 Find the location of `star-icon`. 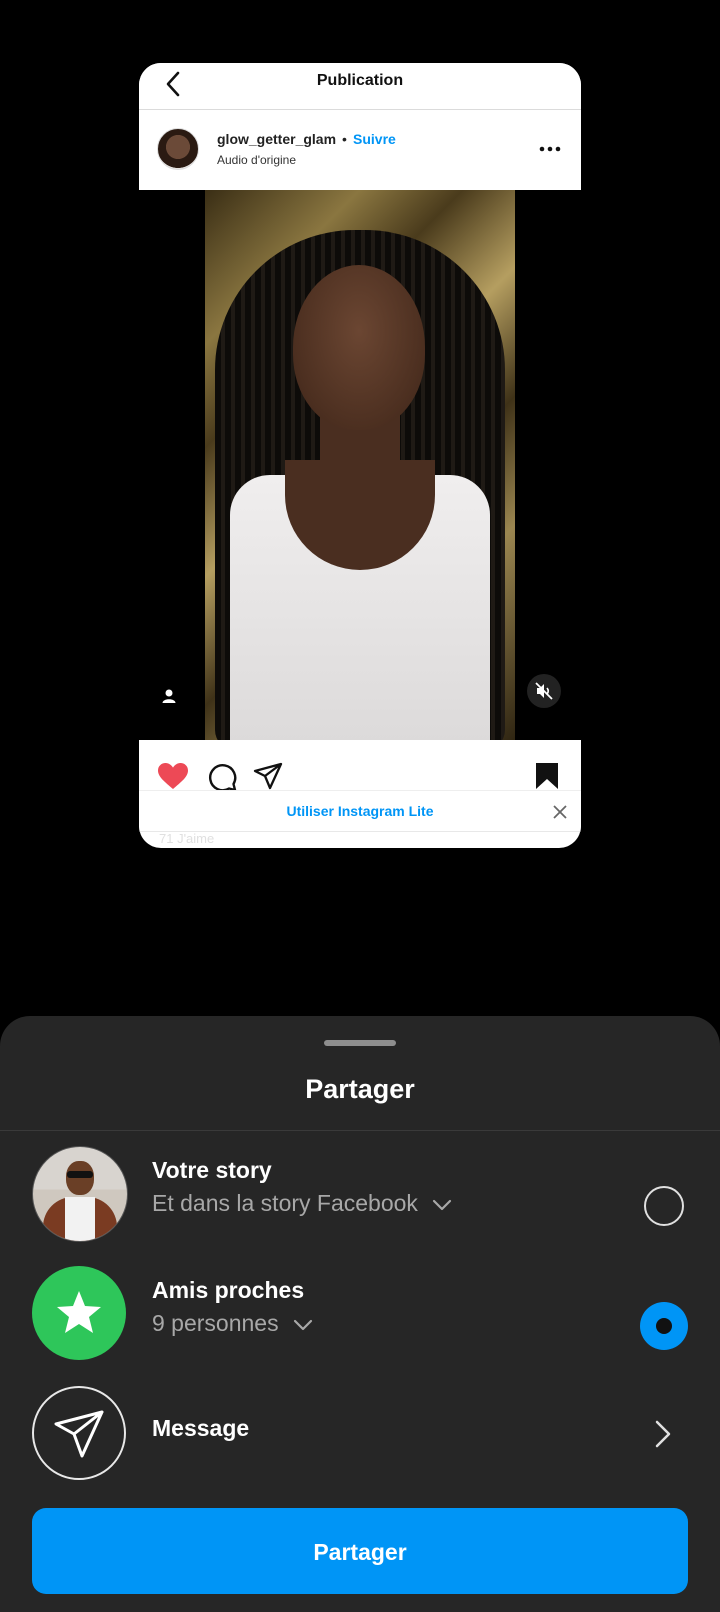

star-icon is located at coordinates (79, 1312).